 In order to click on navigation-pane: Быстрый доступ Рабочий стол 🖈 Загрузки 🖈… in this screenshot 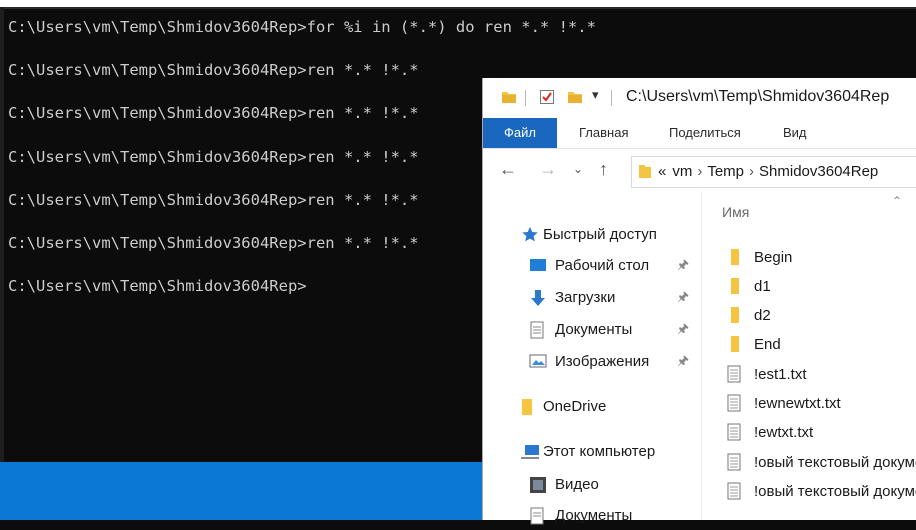, I will do `click(592, 358)`.